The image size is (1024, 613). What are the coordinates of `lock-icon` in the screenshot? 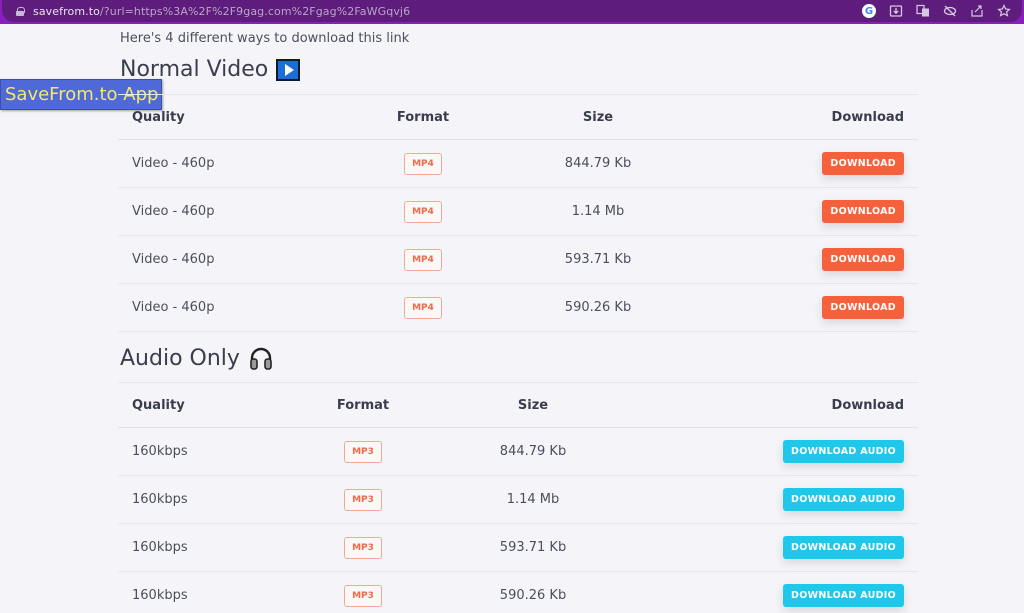 It's located at (20, 11).